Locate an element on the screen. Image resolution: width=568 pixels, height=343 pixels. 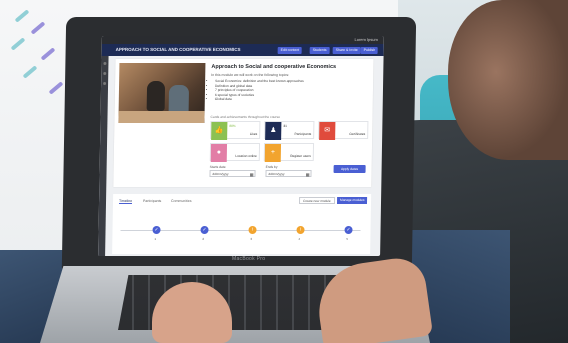
end-date-value: dd/mm/yyyy is located at coordinates (276, 174).